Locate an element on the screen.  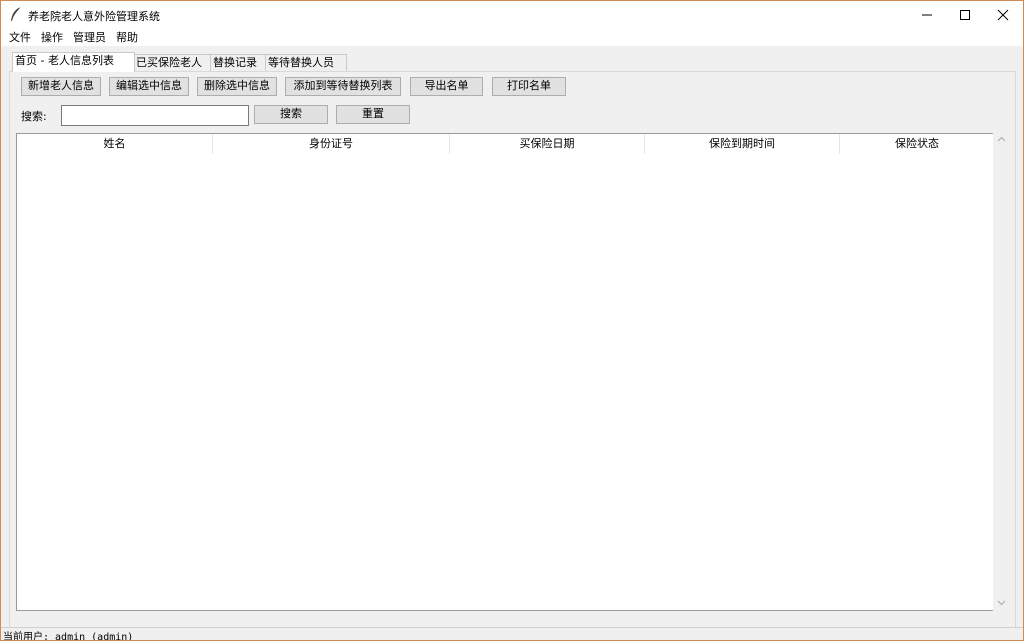
tab-bar: 首页 - 老人信息列表 已买保险老人 替换记录 等待替换人员 is located at coordinates (512, 62).